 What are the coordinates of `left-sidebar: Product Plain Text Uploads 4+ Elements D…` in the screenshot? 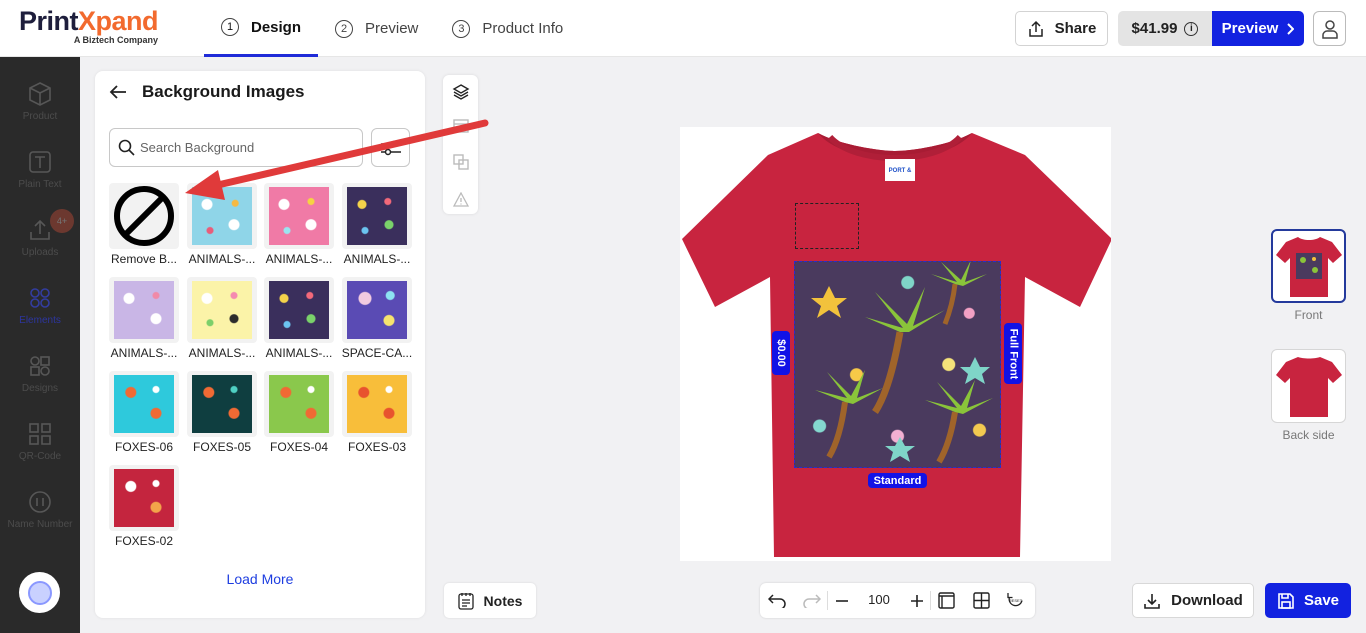 It's located at (40, 345).